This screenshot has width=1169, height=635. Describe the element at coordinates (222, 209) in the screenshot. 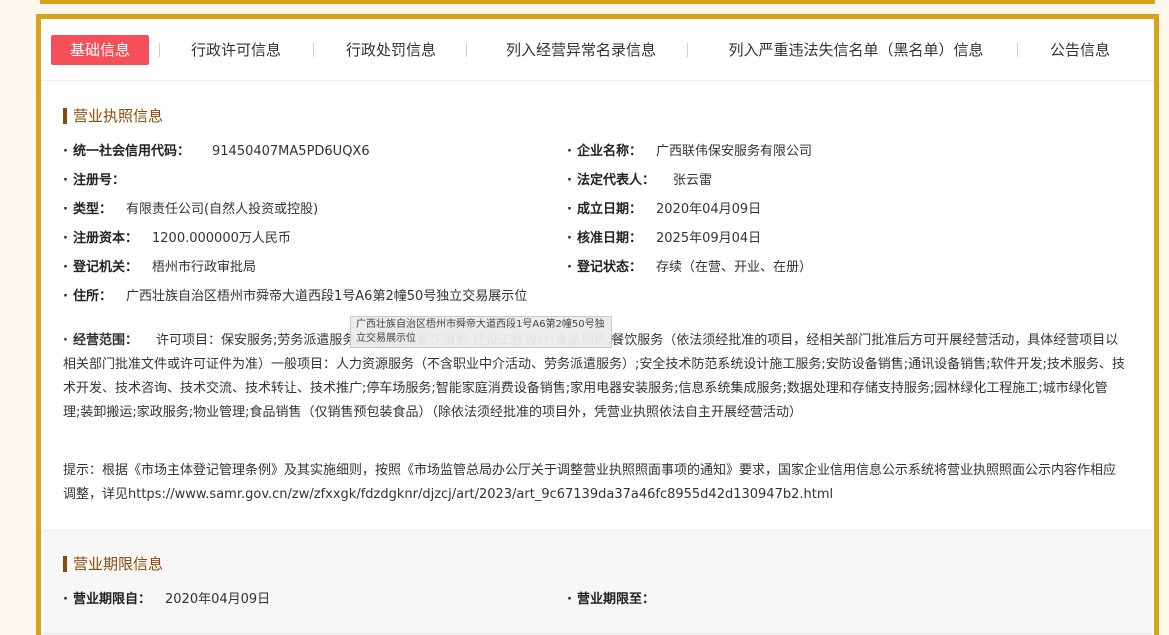

I see `type-value: 有限责任公司(自然人投资或控股)` at that location.